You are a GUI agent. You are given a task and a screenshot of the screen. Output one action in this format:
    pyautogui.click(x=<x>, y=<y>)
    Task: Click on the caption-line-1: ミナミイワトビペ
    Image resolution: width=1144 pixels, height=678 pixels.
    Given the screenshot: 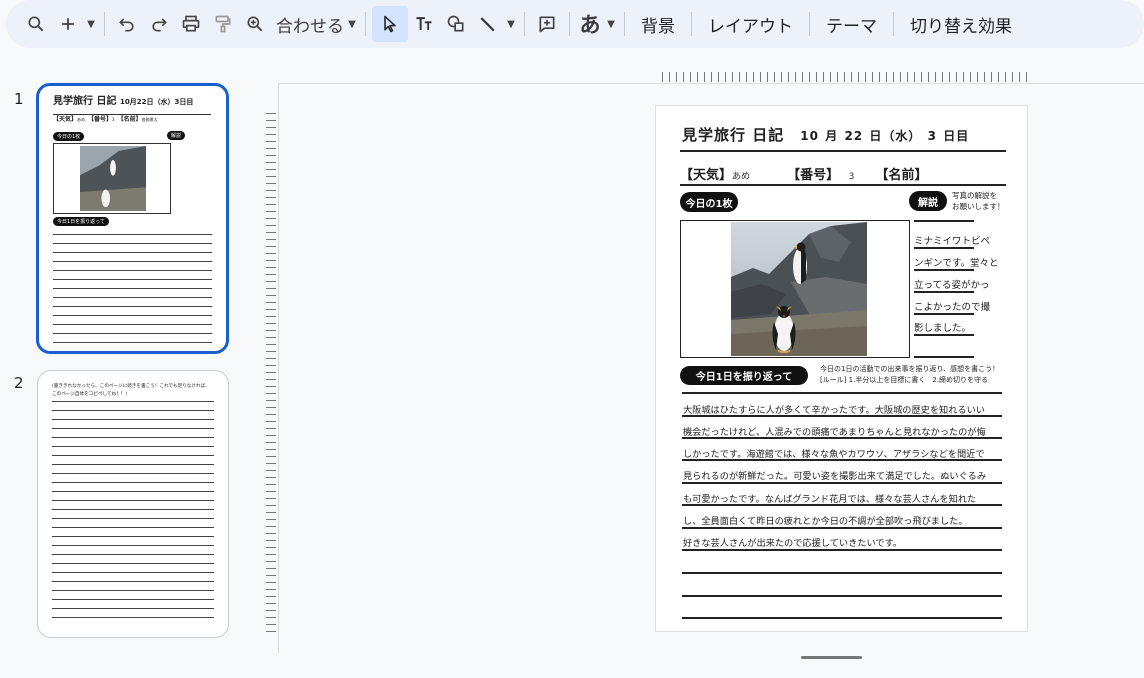 What is the action you would take?
    pyautogui.click(x=952, y=240)
    